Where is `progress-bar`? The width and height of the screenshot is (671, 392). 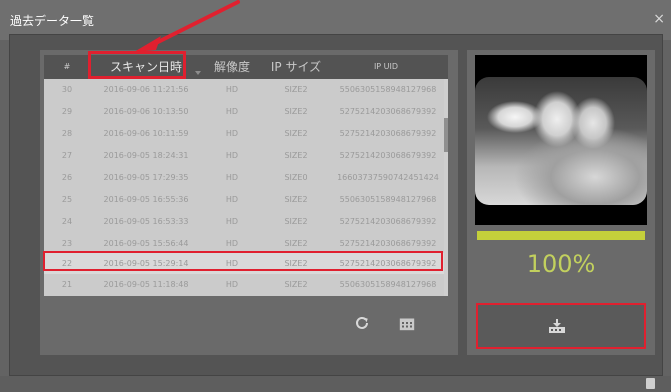 progress-bar is located at coordinates (561, 235).